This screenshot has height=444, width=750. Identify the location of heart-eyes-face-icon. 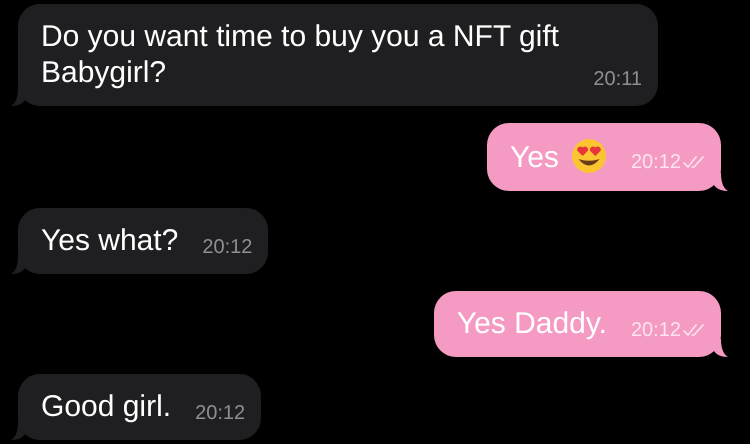
(588, 156).